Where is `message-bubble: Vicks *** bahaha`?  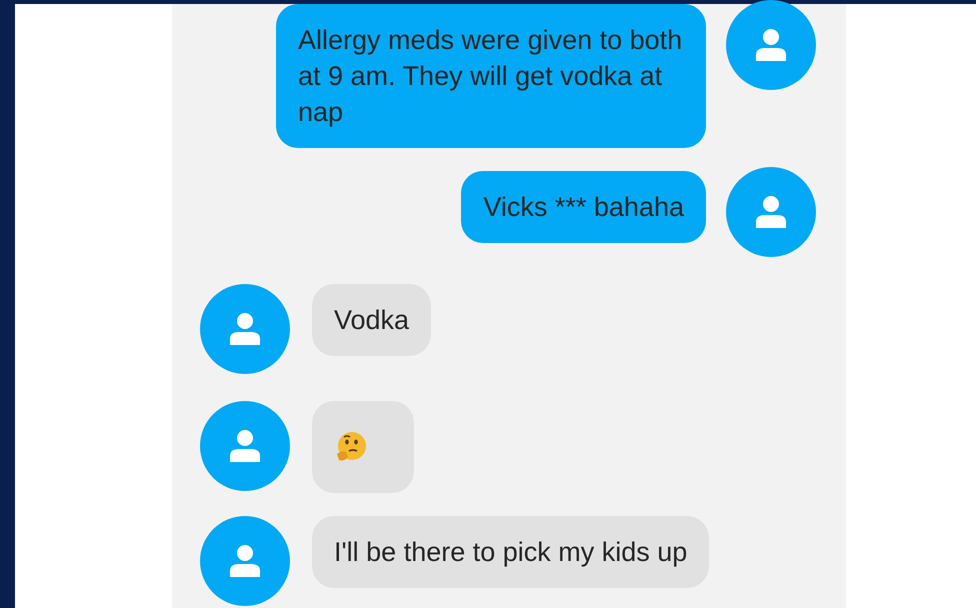 message-bubble: Vicks *** bahaha is located at coordinates (583, 207).